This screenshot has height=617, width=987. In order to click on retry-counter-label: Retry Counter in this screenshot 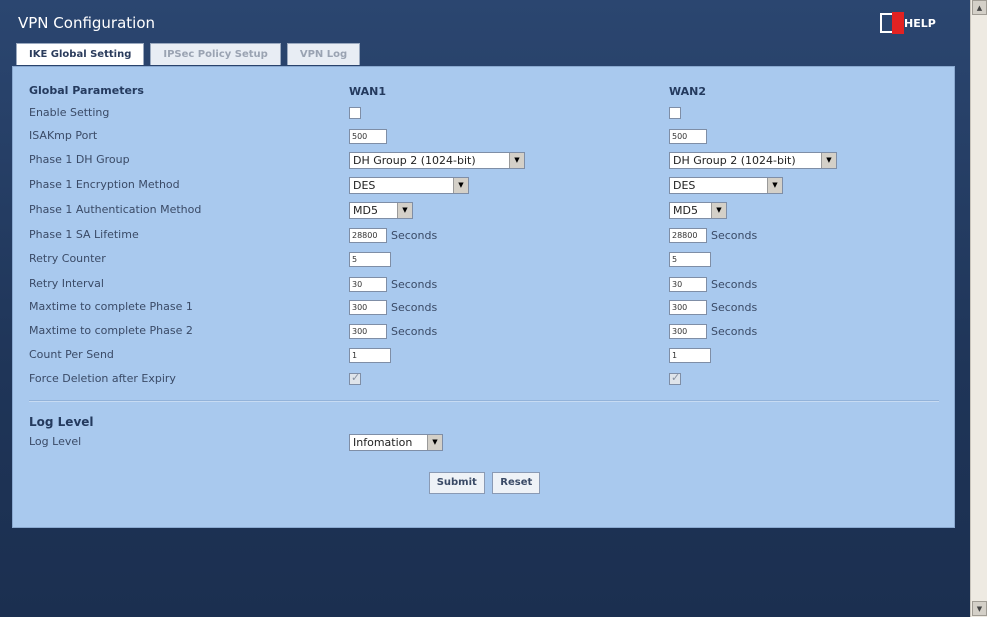, I will do `click(67, 258)`.